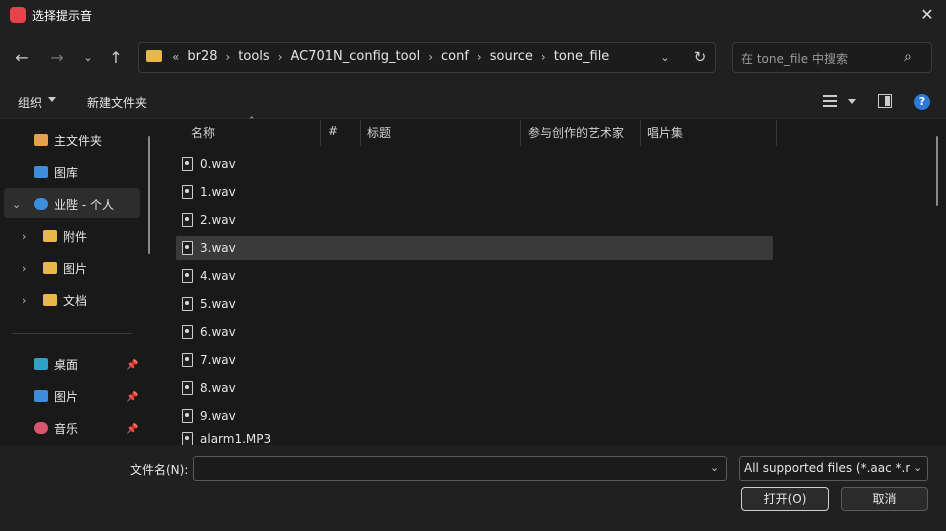  What do you see at coordinates (175, 57) in the screenshot?
I see `breadcrumb-overflow: «` at bounding box center [175, 57].